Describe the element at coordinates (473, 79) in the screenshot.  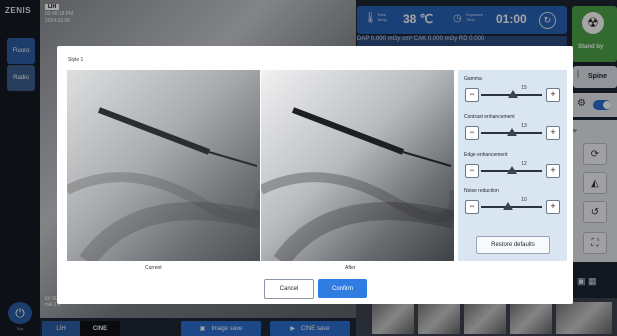
I see `gamma-label: Gamma` at that location.